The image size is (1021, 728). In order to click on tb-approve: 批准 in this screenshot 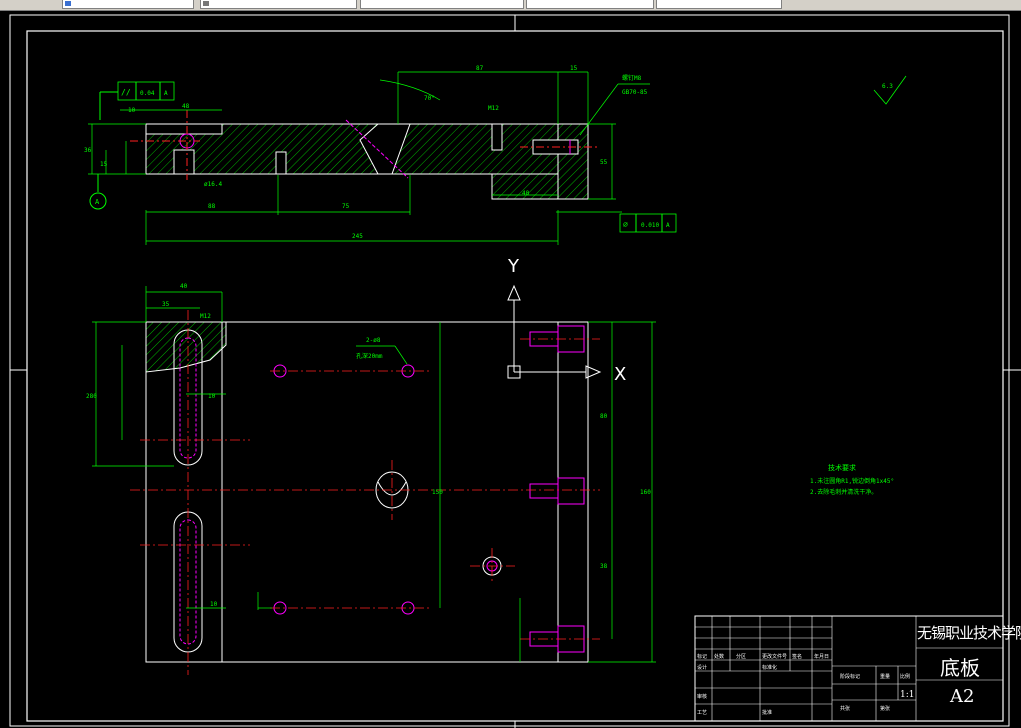, I will do `click(767, 712)`.